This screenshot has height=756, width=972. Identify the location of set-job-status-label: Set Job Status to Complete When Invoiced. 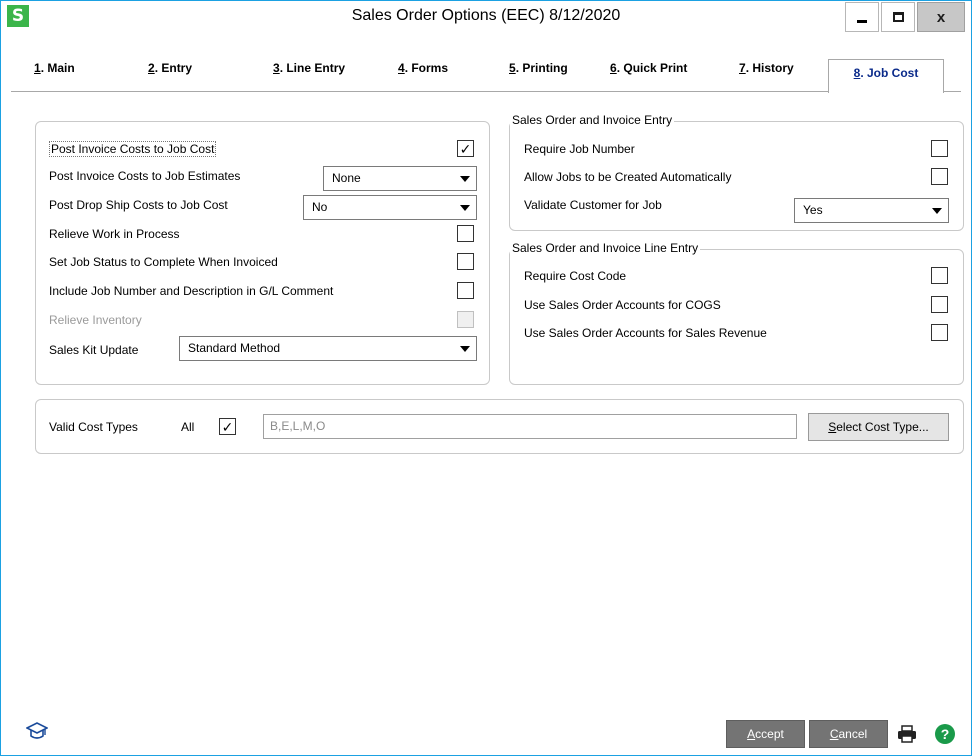
(163, 262).